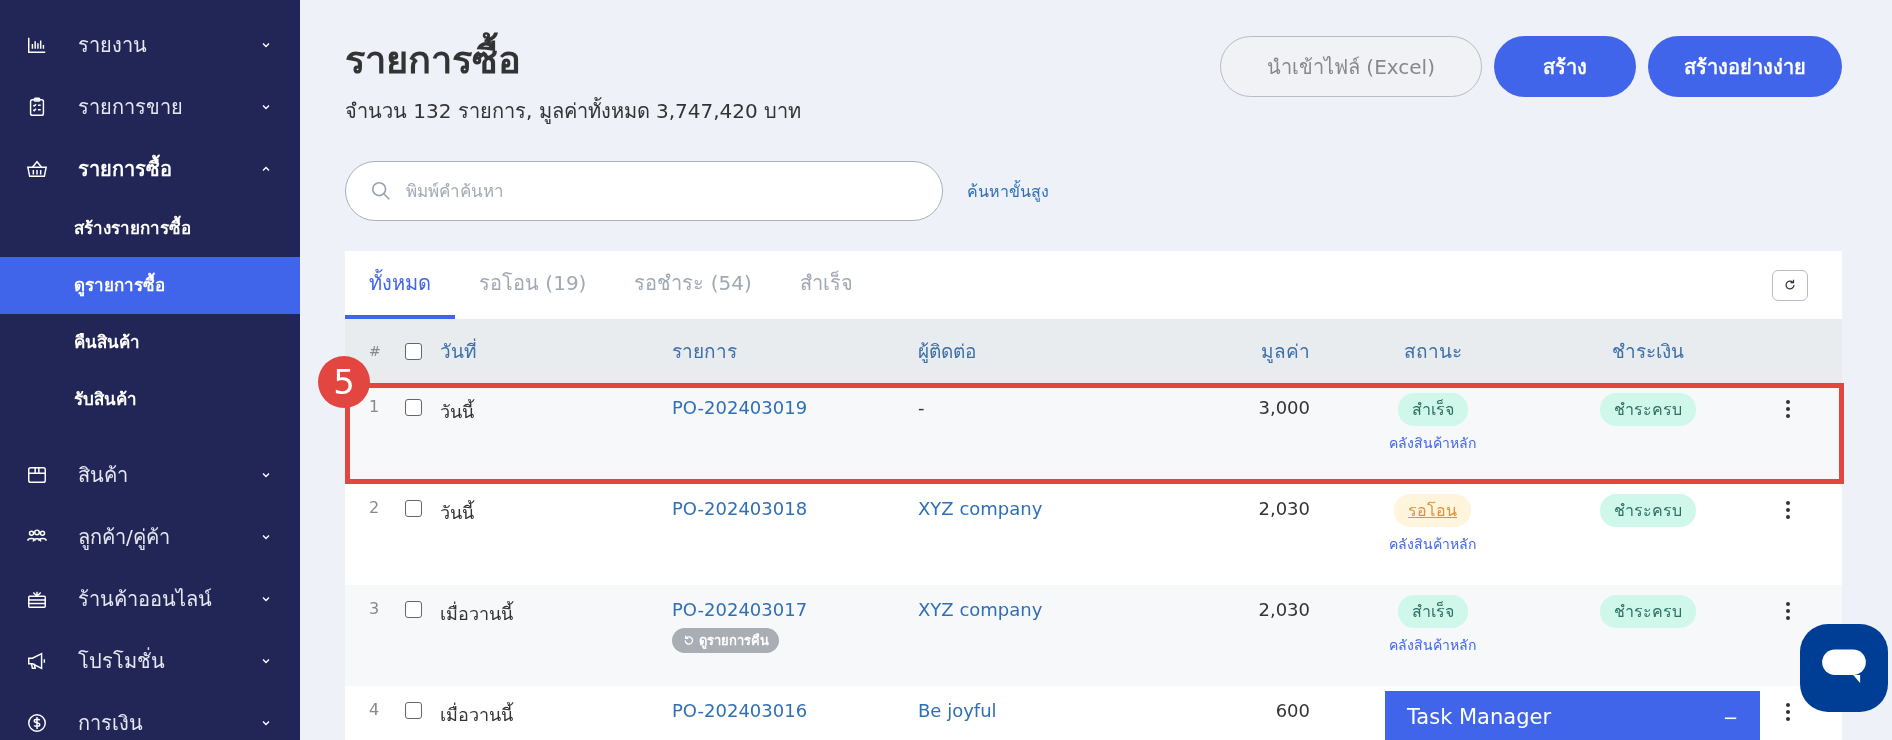 The height and width of the screenshot is (740, 1892). I want to click on undo-icon, so click(688, 641).